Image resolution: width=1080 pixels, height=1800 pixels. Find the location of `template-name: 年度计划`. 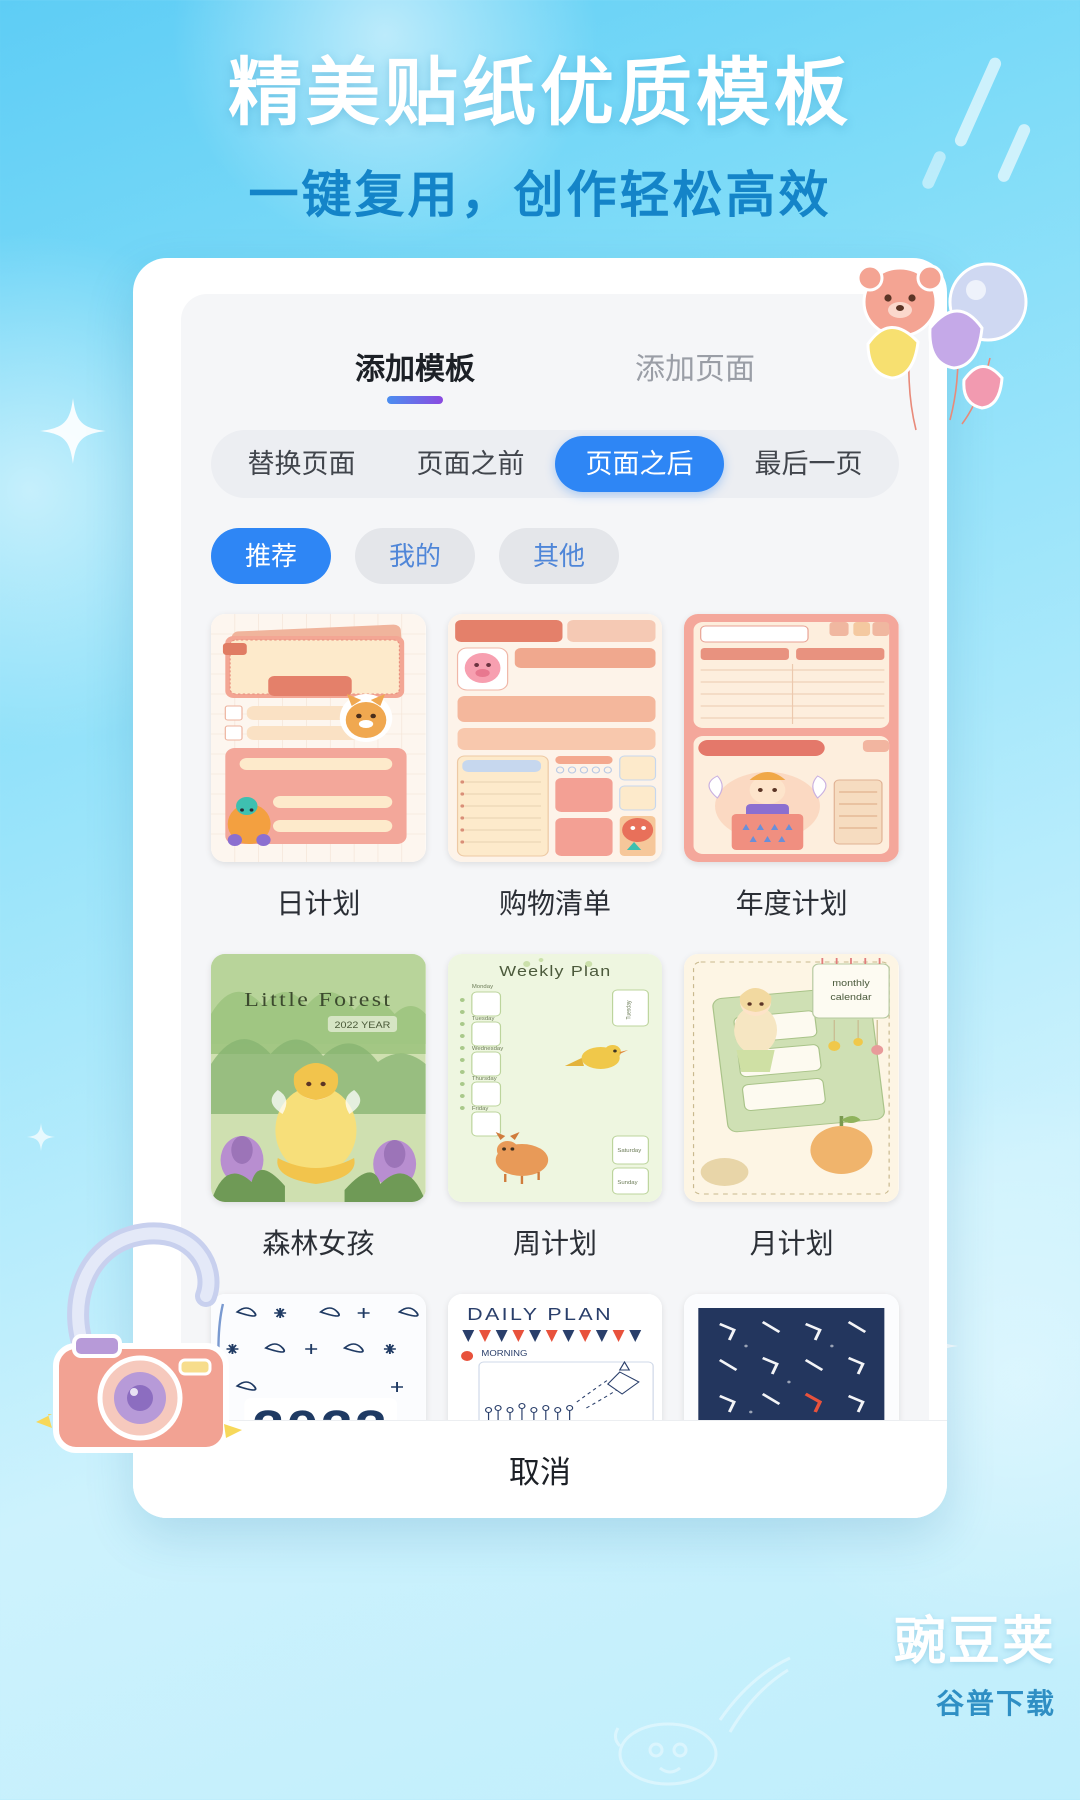

template-name: 年度计划 is located at coordinates (791, 903).